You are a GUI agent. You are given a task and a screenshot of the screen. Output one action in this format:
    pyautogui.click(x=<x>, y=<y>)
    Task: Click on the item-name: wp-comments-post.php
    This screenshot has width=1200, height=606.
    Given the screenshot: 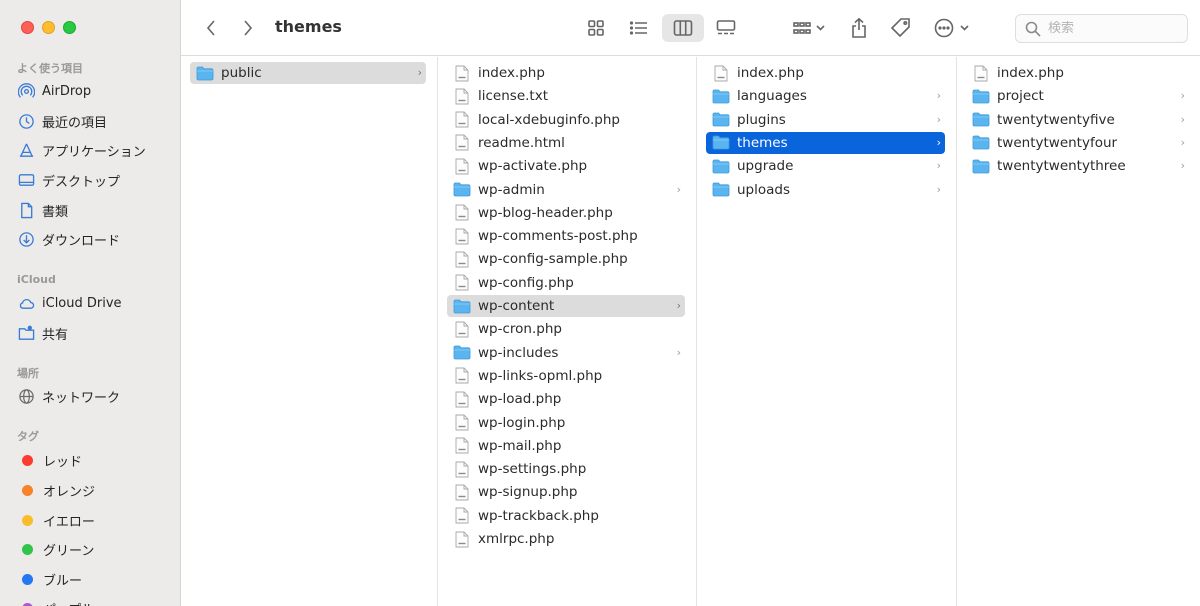 What is the action you would take?
    pyautogui.click(x=558, y=236)
    